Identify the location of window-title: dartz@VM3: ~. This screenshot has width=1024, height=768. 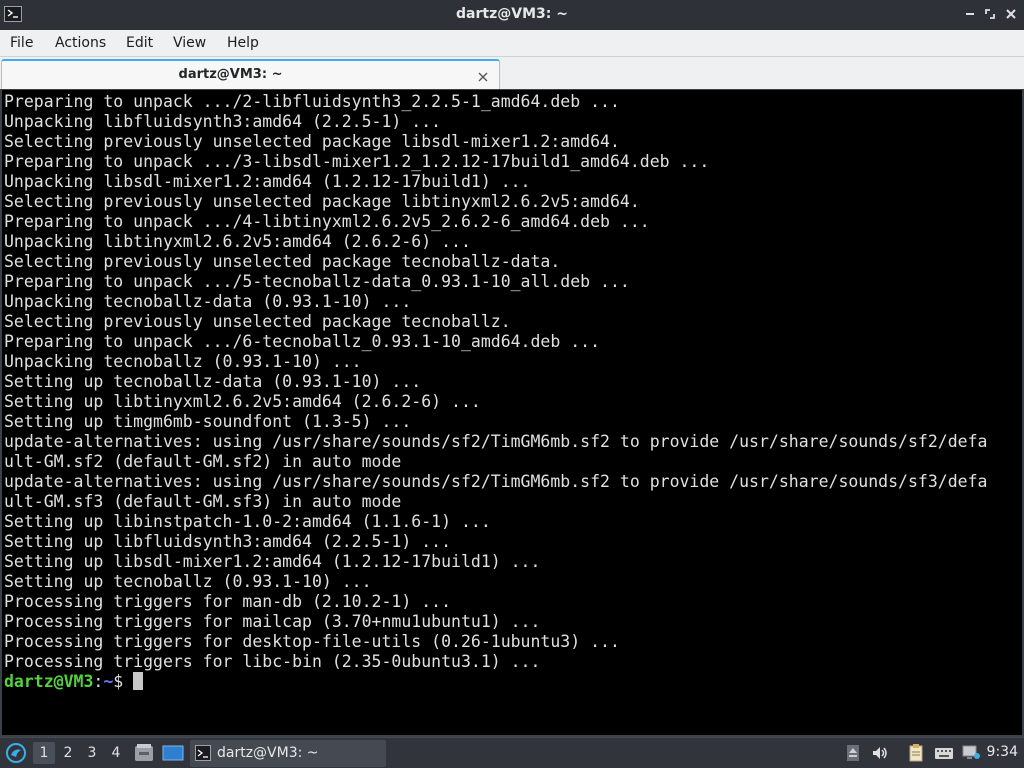
(512, 14).